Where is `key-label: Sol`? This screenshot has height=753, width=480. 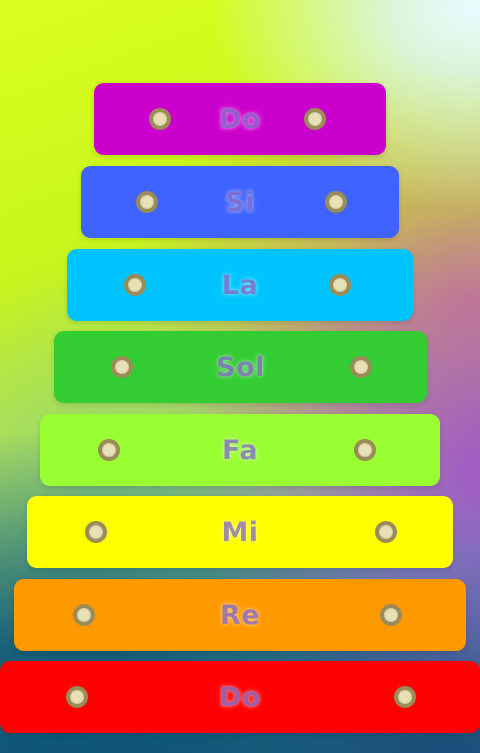
key-label: Sol is located at coordinates (240, 367).